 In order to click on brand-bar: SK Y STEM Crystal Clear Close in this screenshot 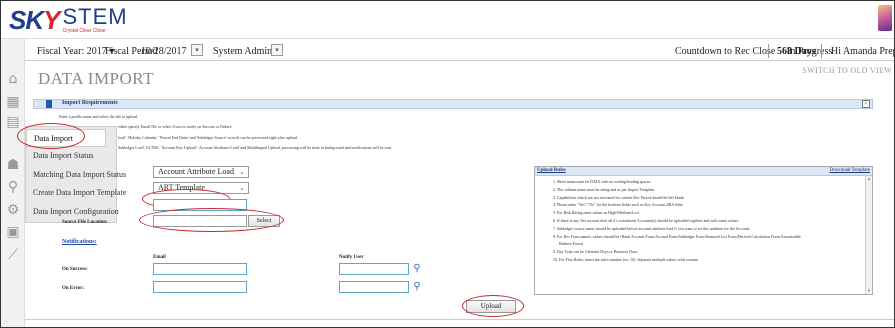, I will do `click(447, 20)`.